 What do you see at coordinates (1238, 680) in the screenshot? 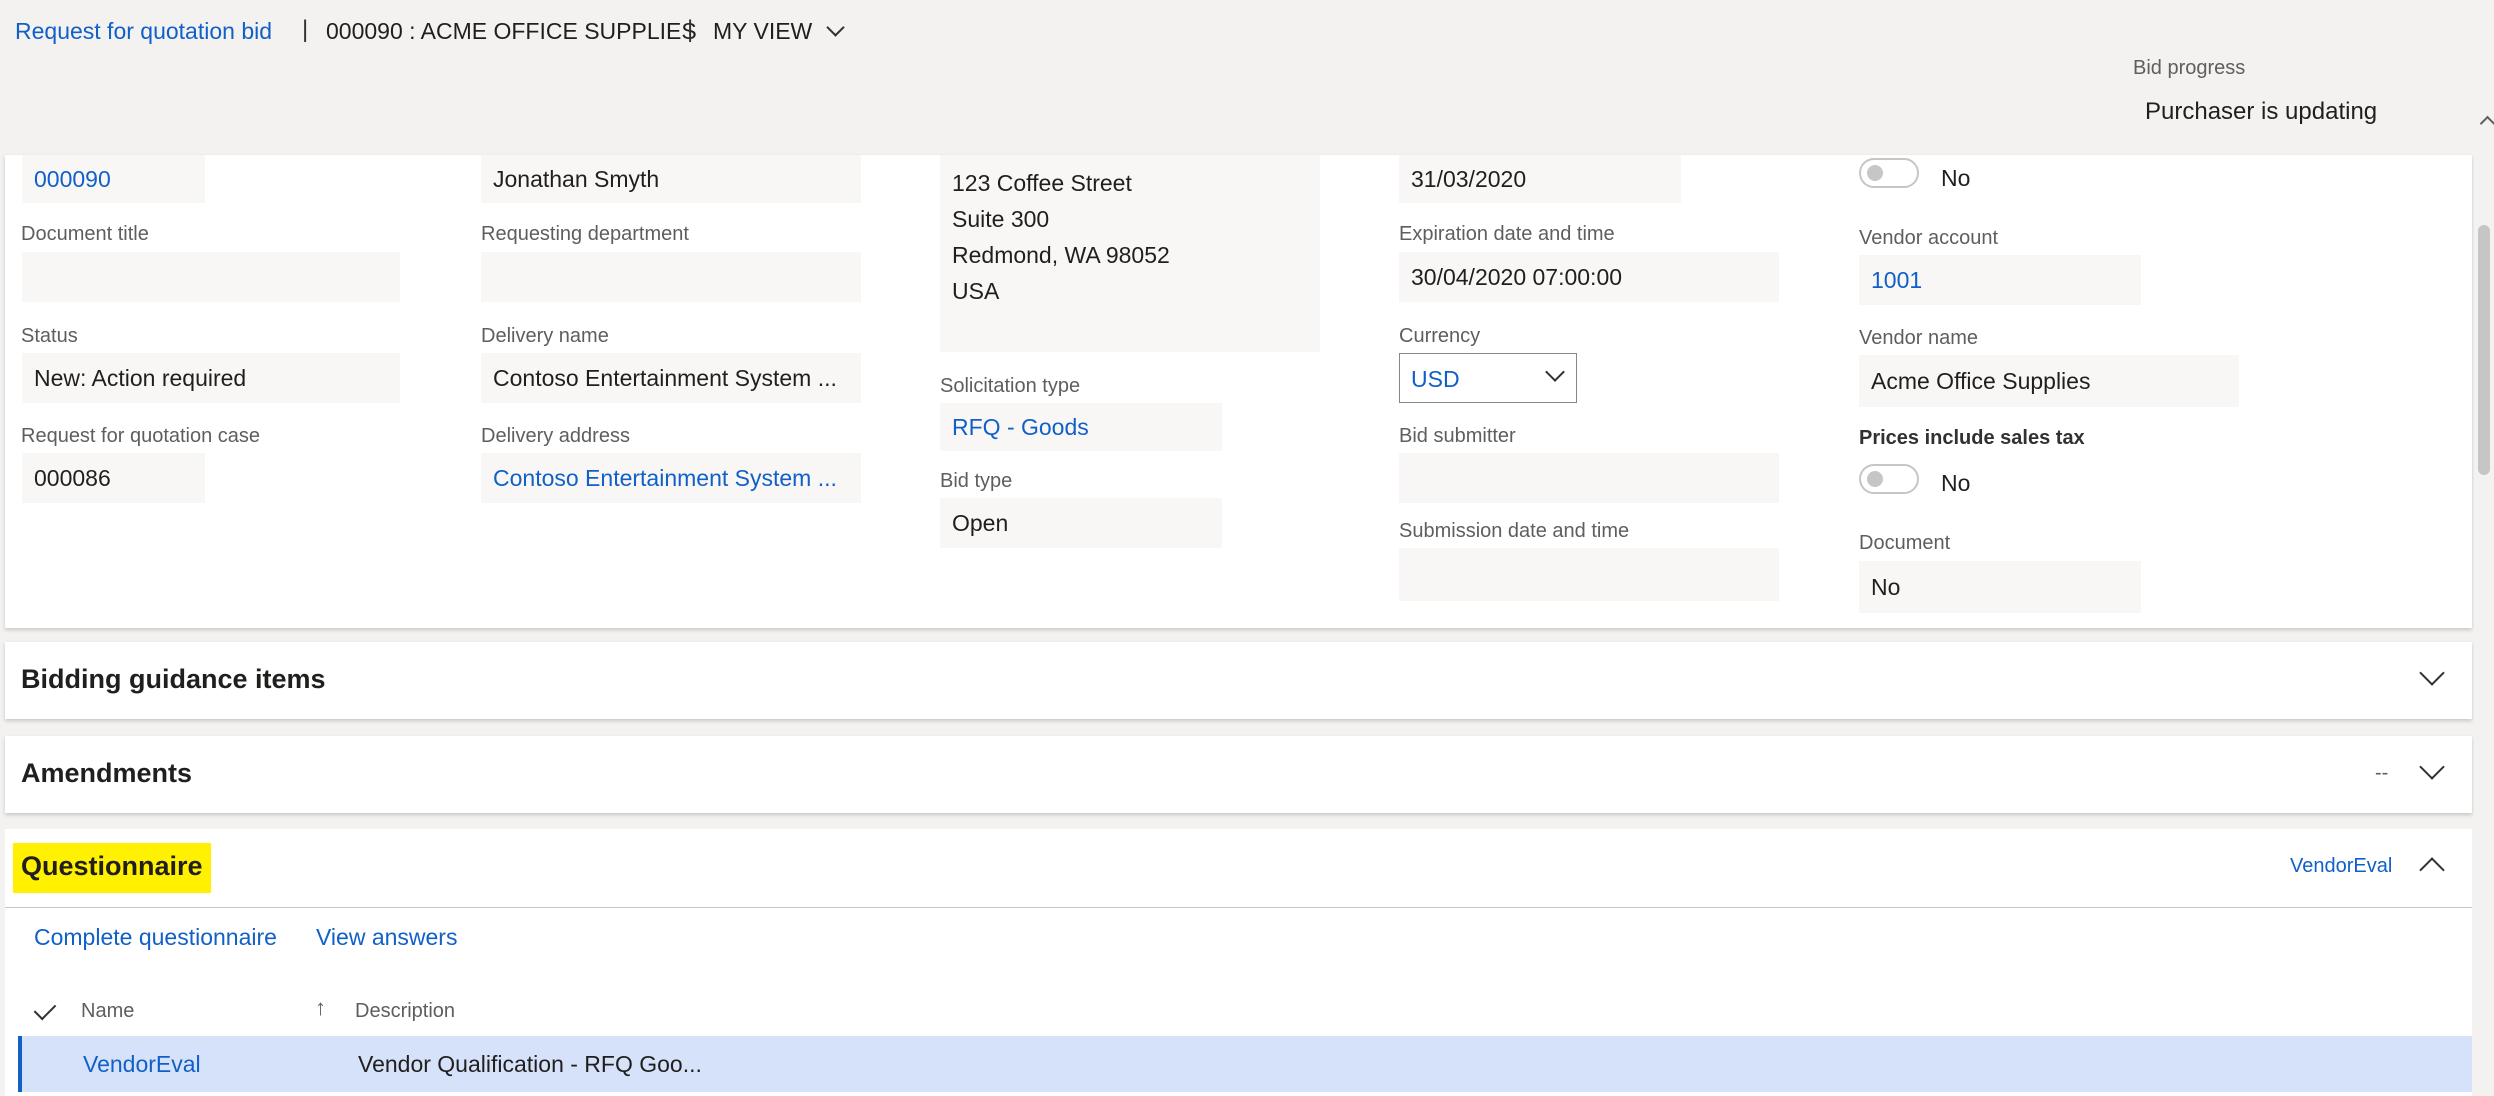
I see `bidding-guidance-section: Bidding guidance items` at bounding box center [1238, 680].